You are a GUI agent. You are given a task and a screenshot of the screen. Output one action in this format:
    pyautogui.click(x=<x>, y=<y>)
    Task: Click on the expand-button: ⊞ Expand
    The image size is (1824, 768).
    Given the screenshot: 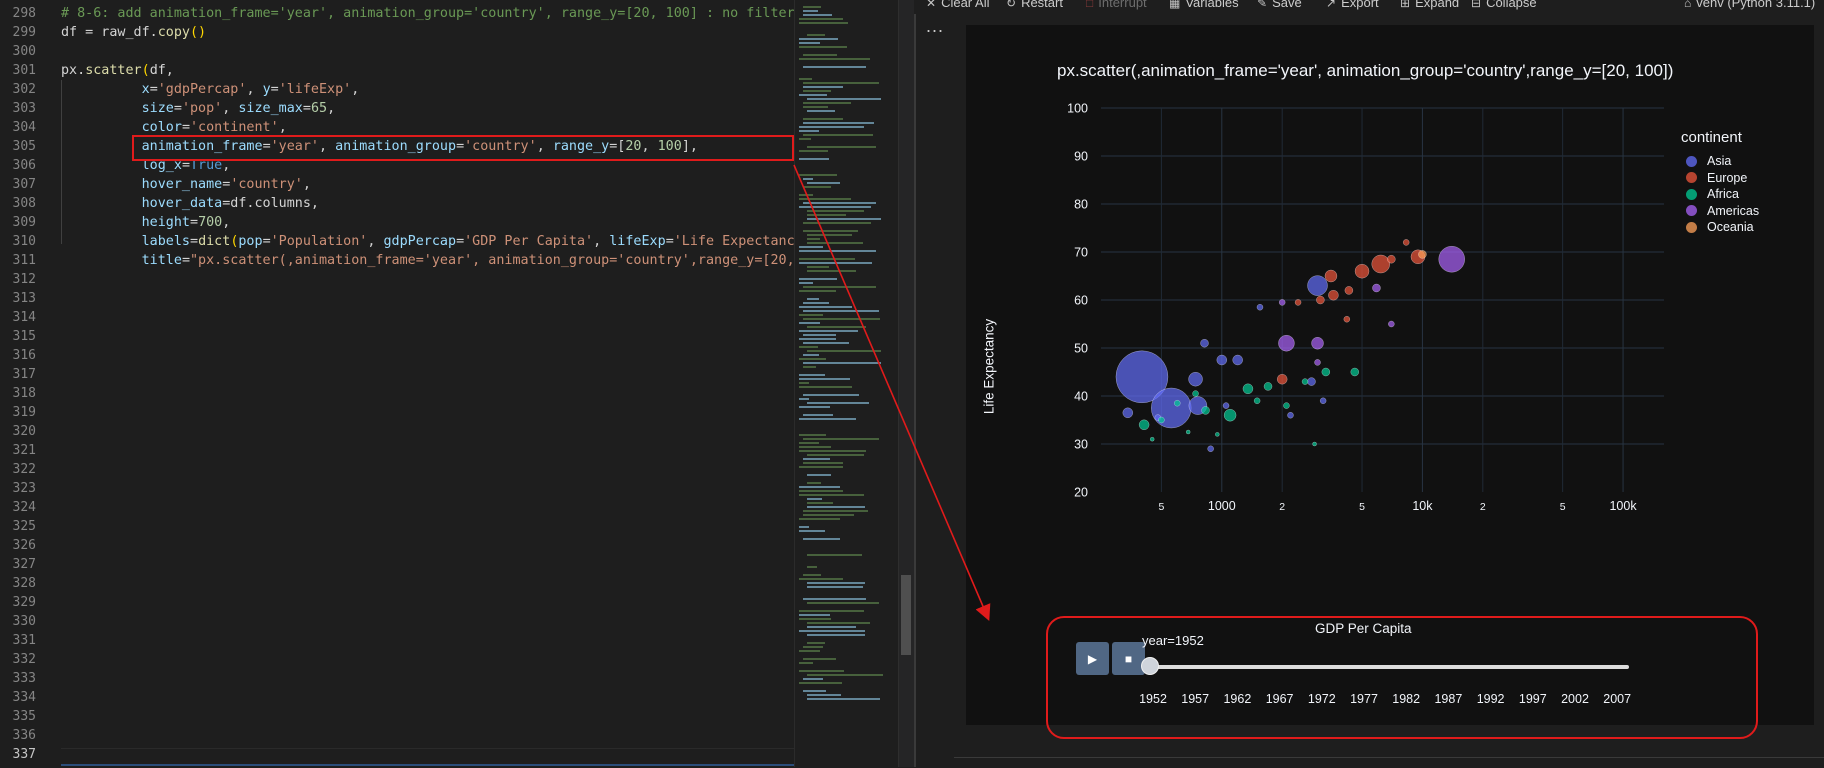 What is the action you would take?
    pyautogui.click(x=1429, y=5)
    